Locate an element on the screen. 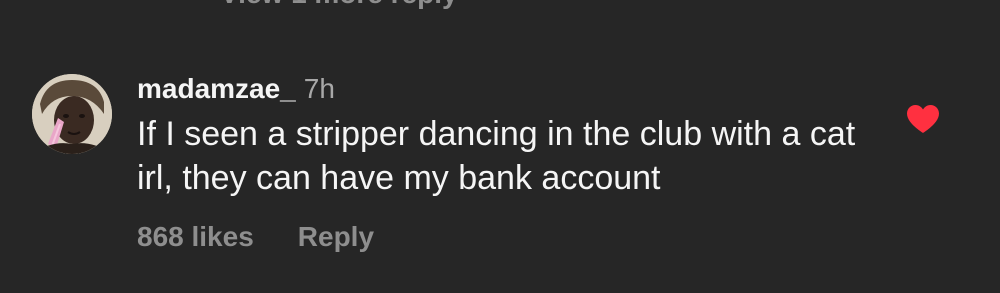 This screenshot has height=293, width=1000. heart-filled-icon is located at coordinates (923, 119).